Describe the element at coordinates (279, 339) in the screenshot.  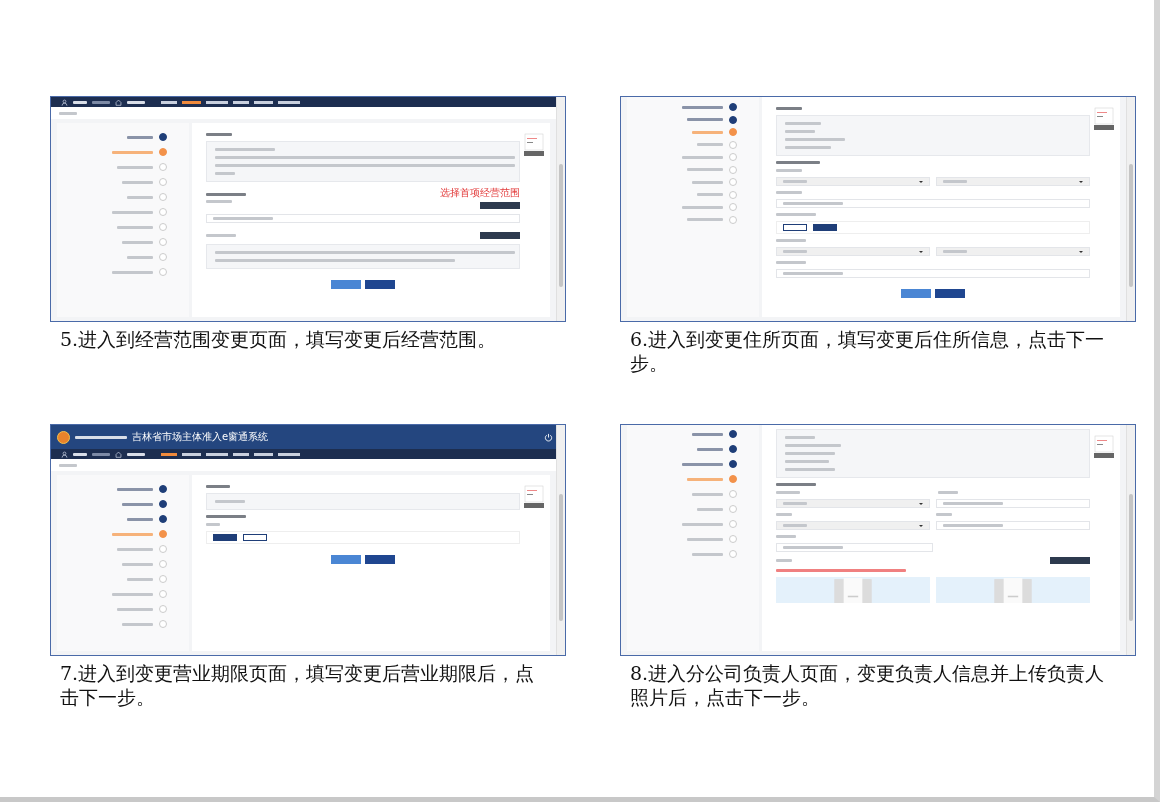
I see `caption: 5.进入到经营范围变更页面，填写变更后经营范围。` at that location.